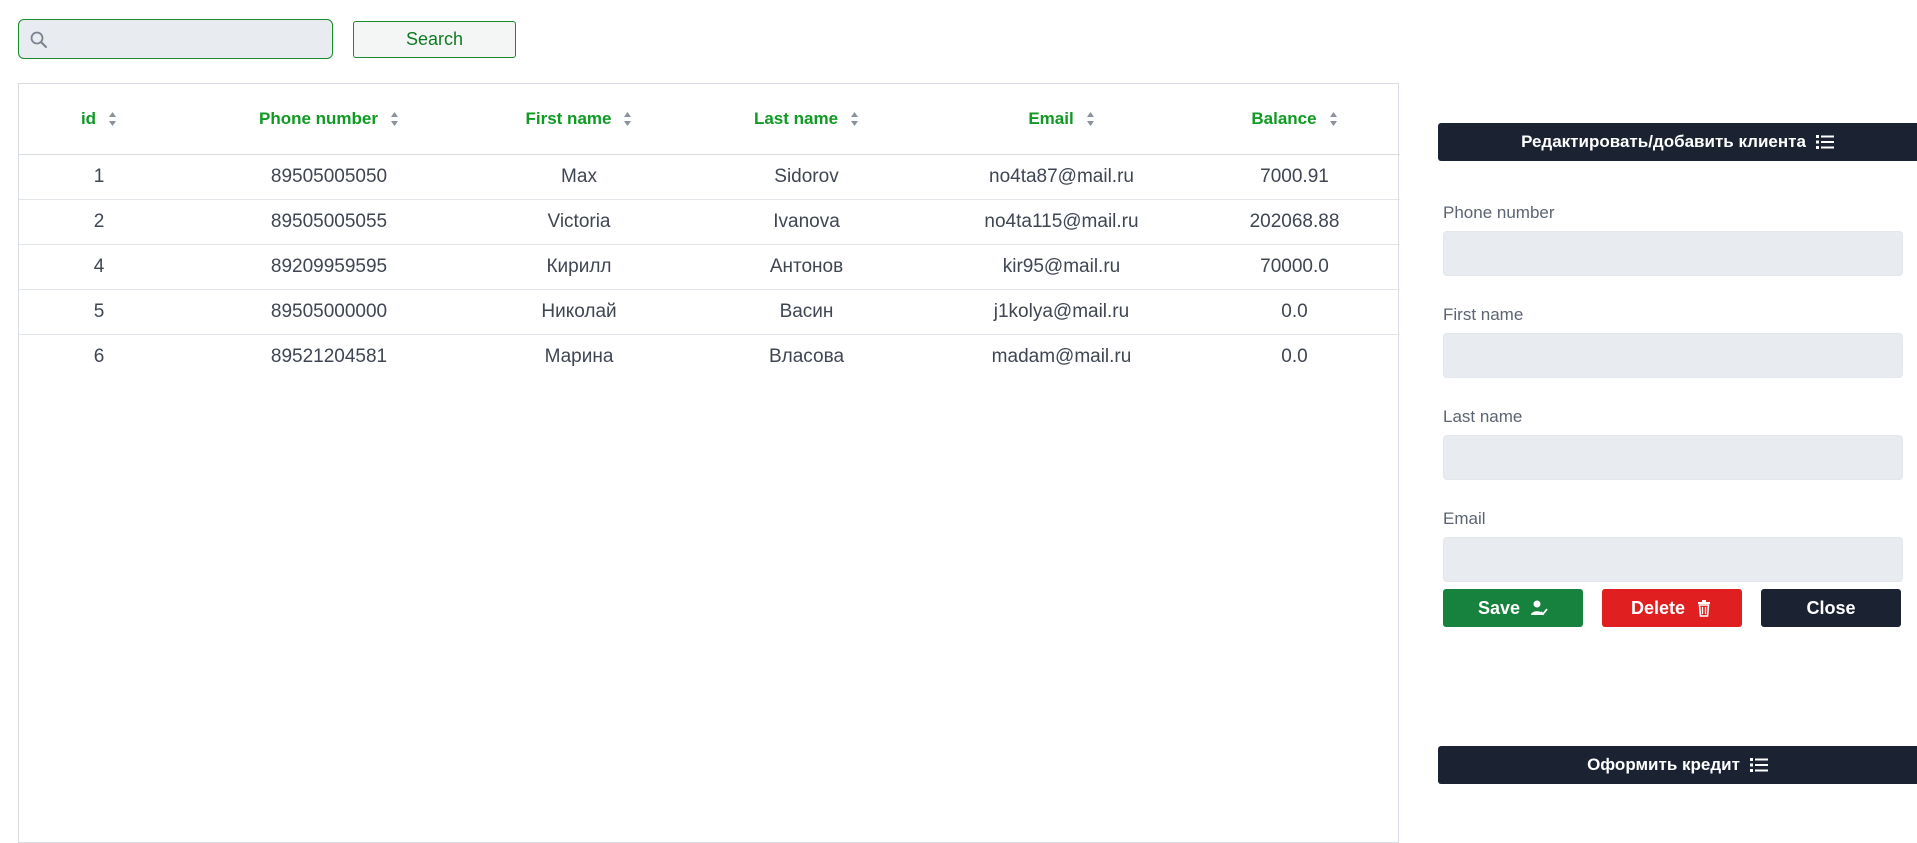  Describe the element at coordinates (1061, 356) in the screenshot. I see `cell-email: madam@mail.ru` at that location.